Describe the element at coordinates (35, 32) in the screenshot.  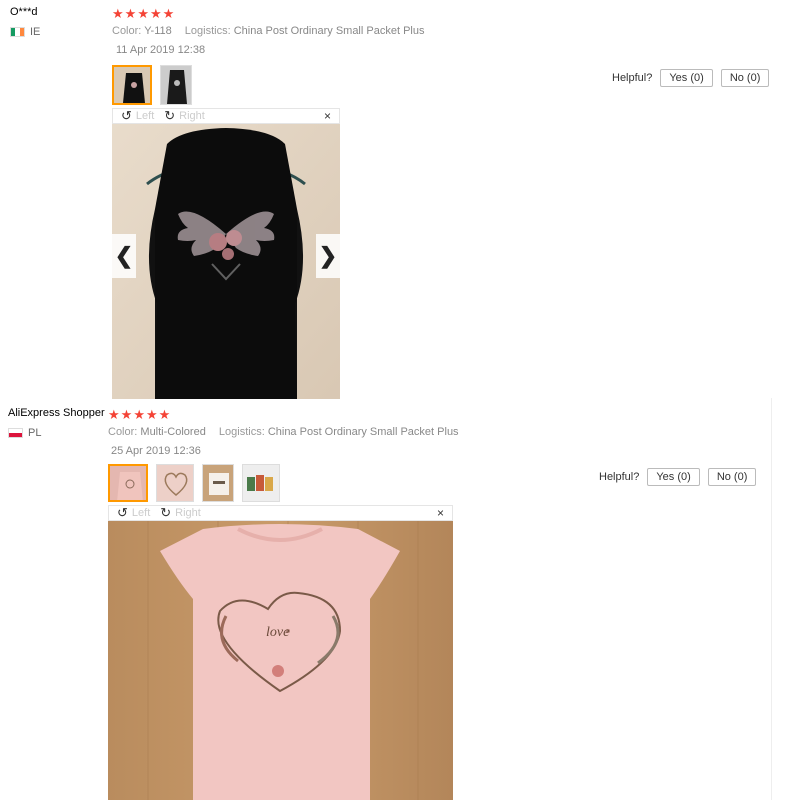
I see `country-code: IE` at that location.